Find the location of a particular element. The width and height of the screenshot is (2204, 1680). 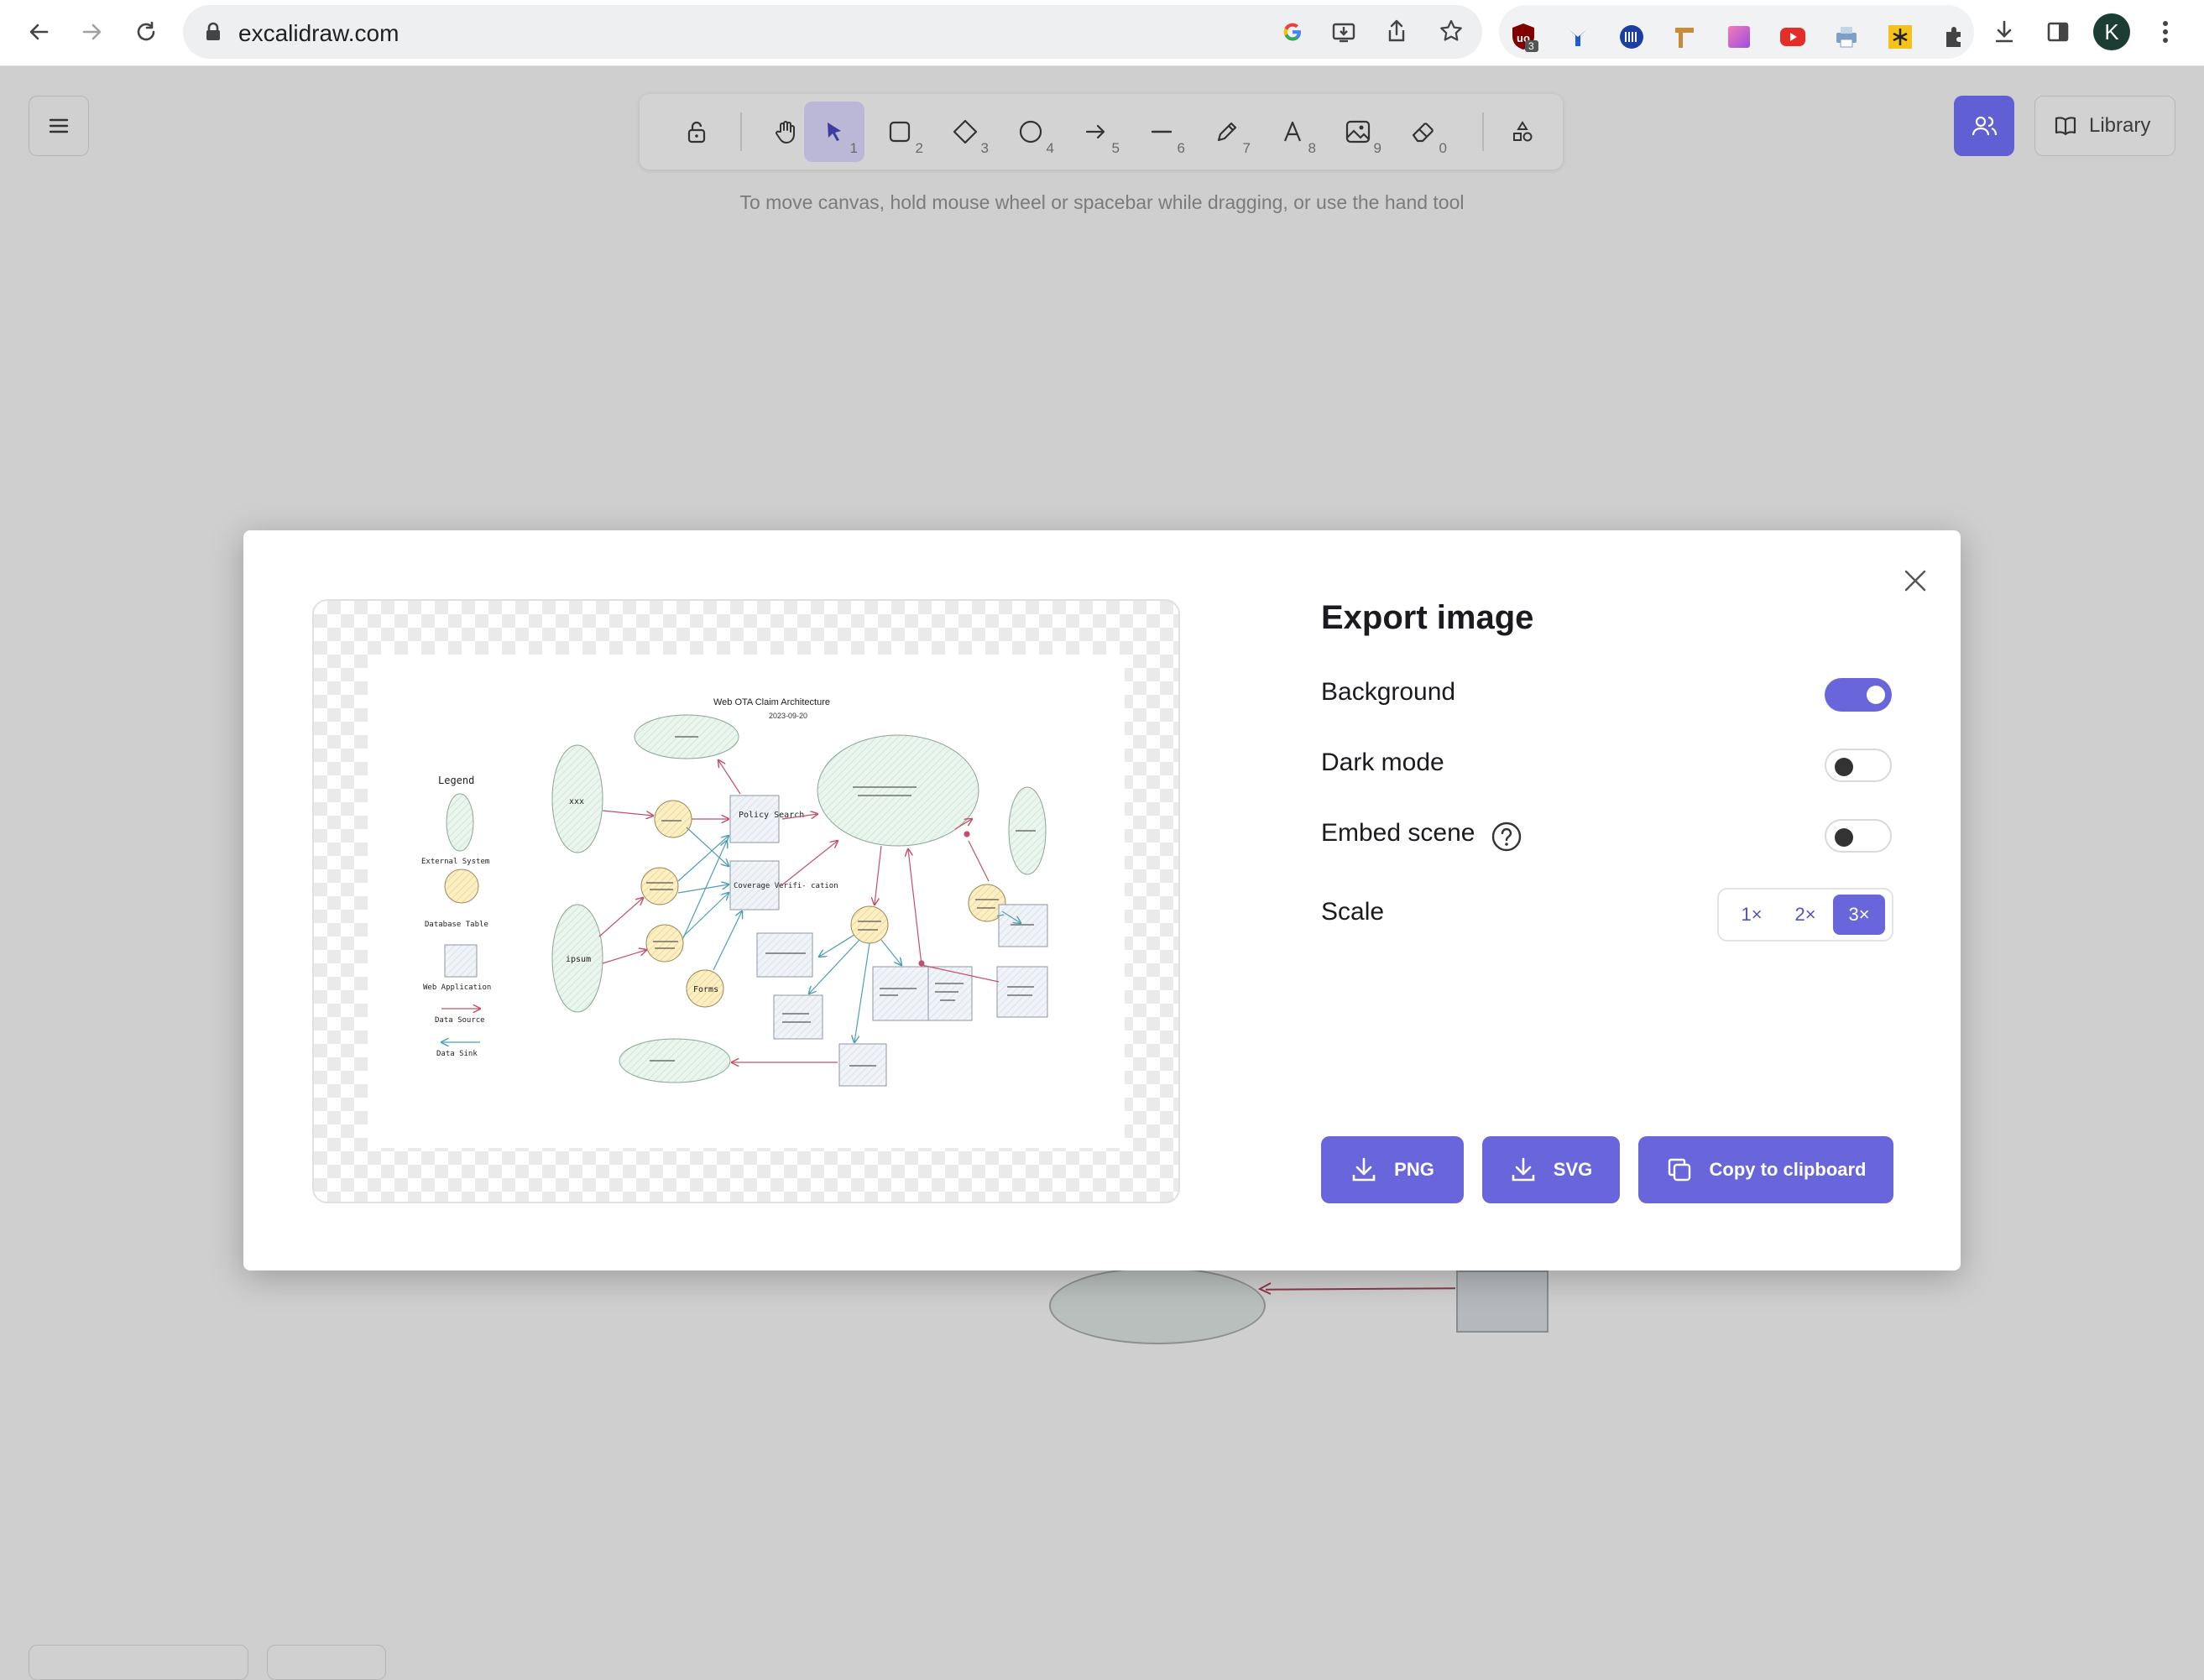

webapp-b is located at coordinates (798, 1017).